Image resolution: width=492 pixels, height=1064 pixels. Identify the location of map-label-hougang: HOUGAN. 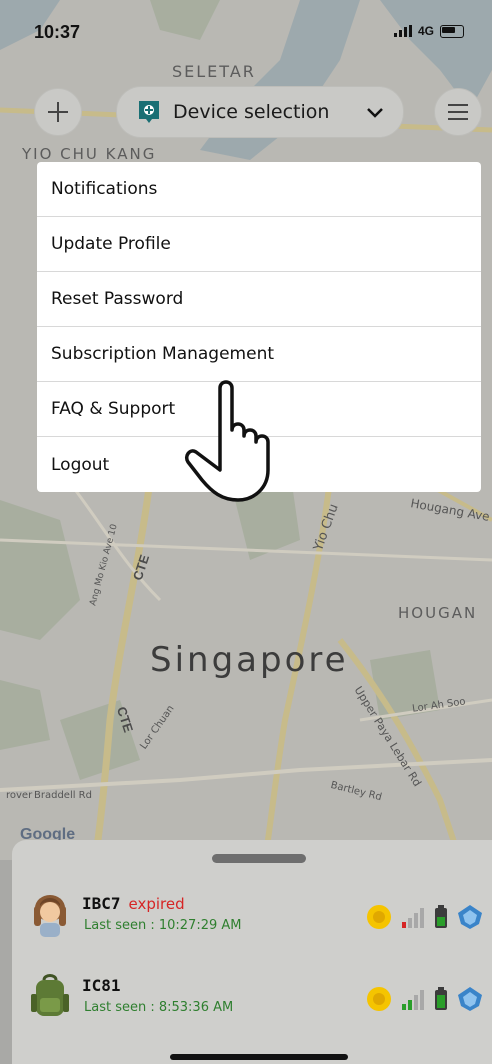
(438, 613).